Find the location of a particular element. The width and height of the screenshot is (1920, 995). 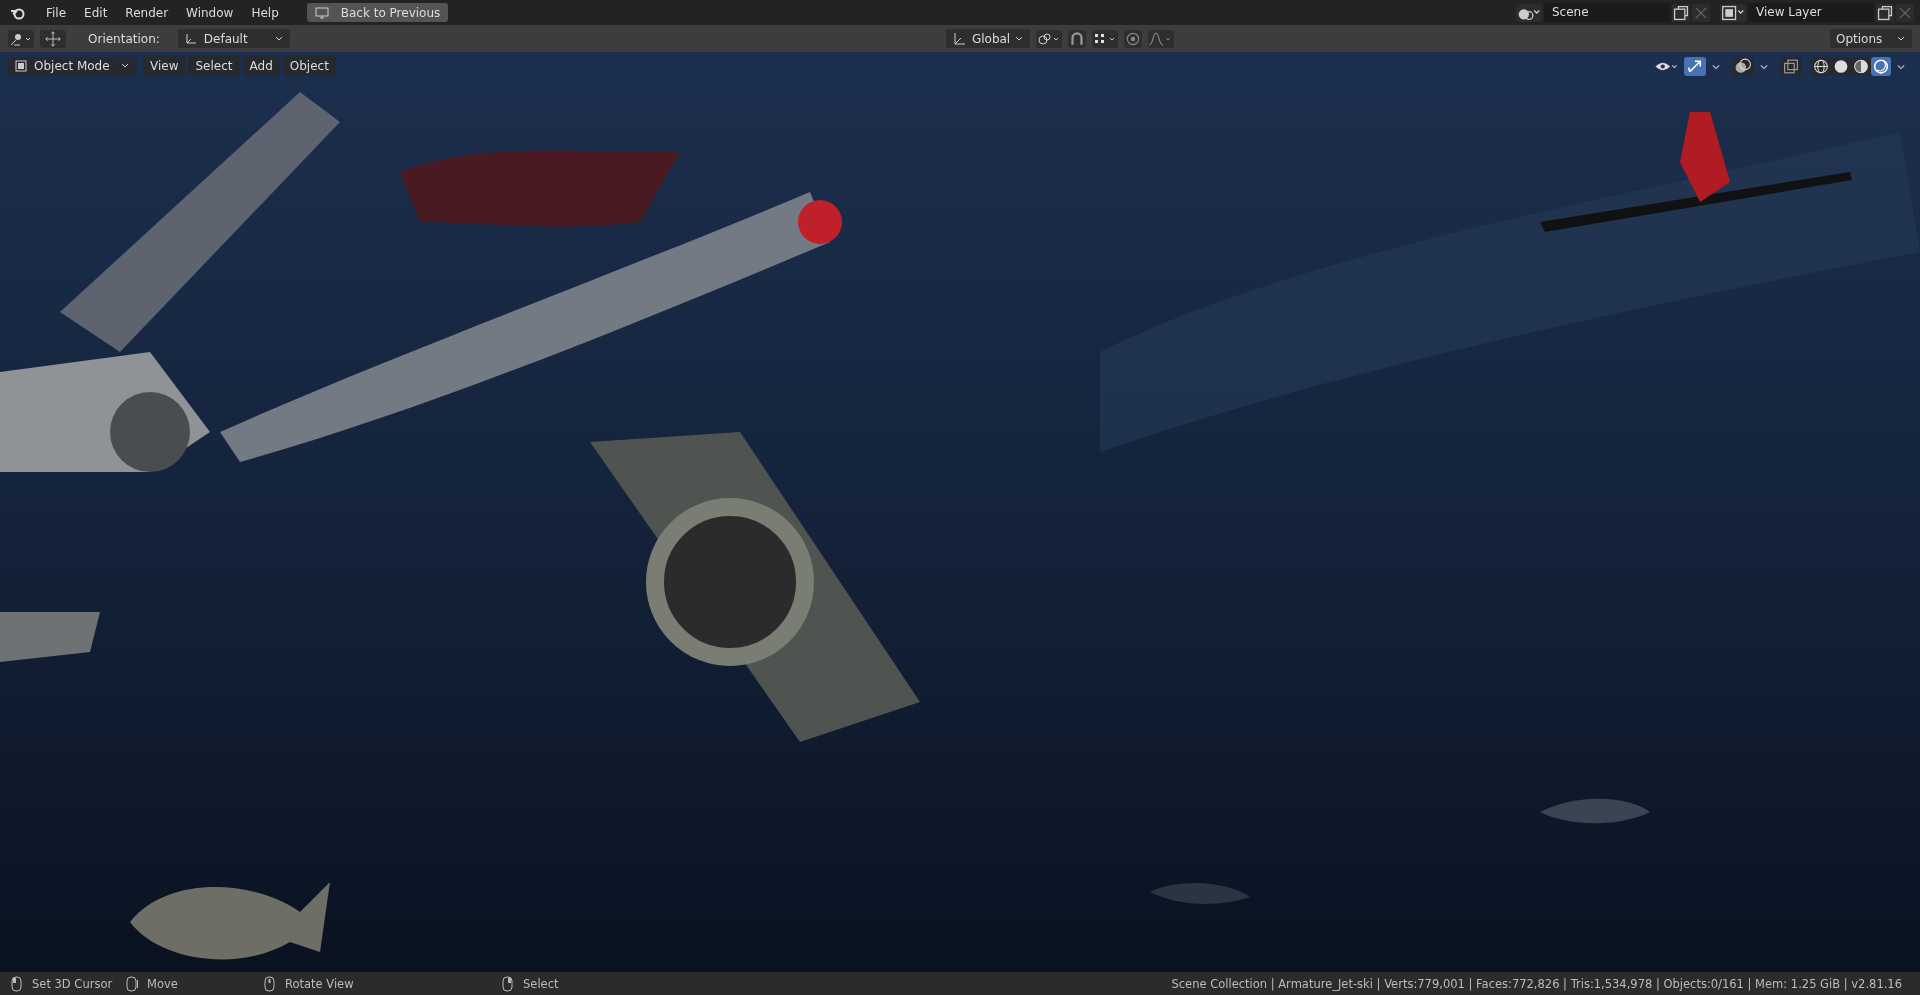

mouse-middle-icon is located at coordinates (270, 983).